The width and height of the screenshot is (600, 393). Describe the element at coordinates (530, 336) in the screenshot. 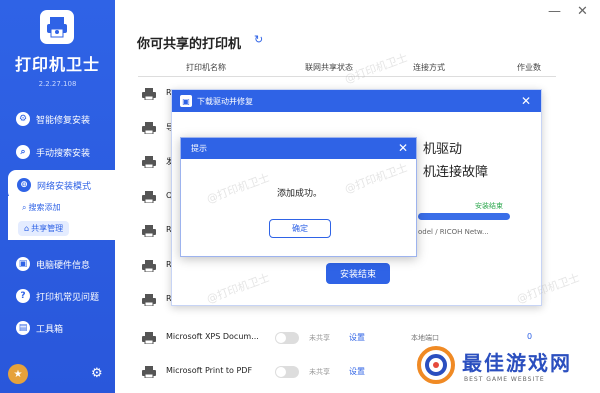

I see `job-count: 0` at that location.